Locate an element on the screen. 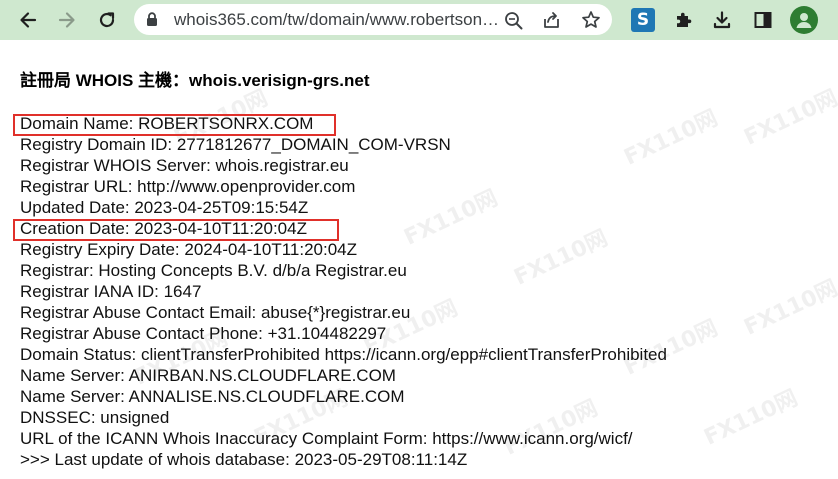 This screenshot has height=479, width=838. profile-avatar-icon is located at coordinates (804, 20).